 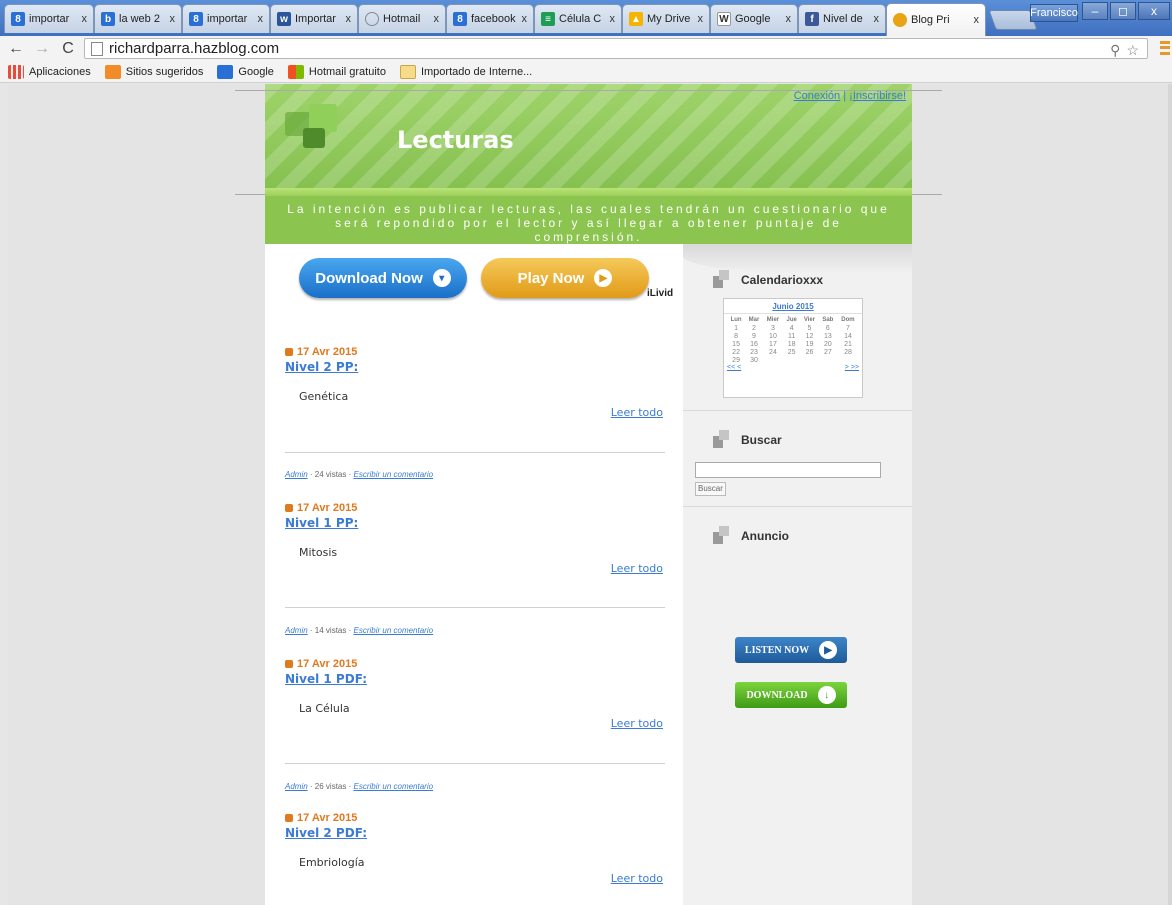 What do you see at coordinates (1123, 11) in the screenshot?
I see `maximize-button: ◻` at bounding box center [1123, 11].